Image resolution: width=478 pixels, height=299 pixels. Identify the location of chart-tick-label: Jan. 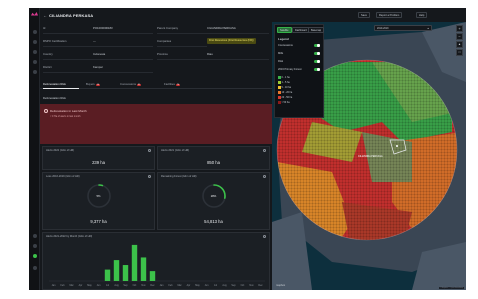
(54, 285).